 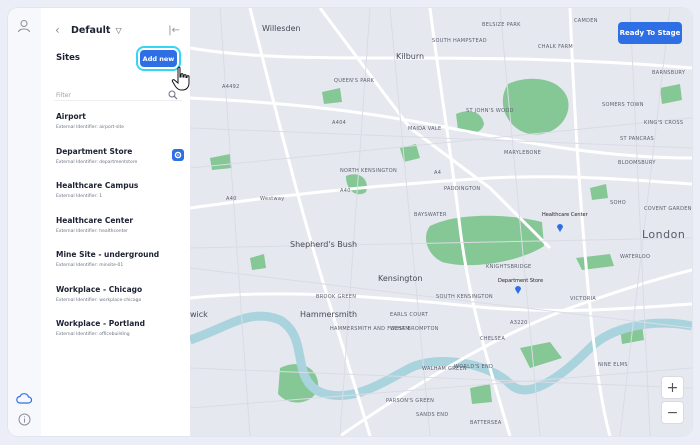 What do you see at coordinates (613, 365) in the screenshot?
I see `label-nine-elms: NINE ELMS` at bounding box center [613, 365].